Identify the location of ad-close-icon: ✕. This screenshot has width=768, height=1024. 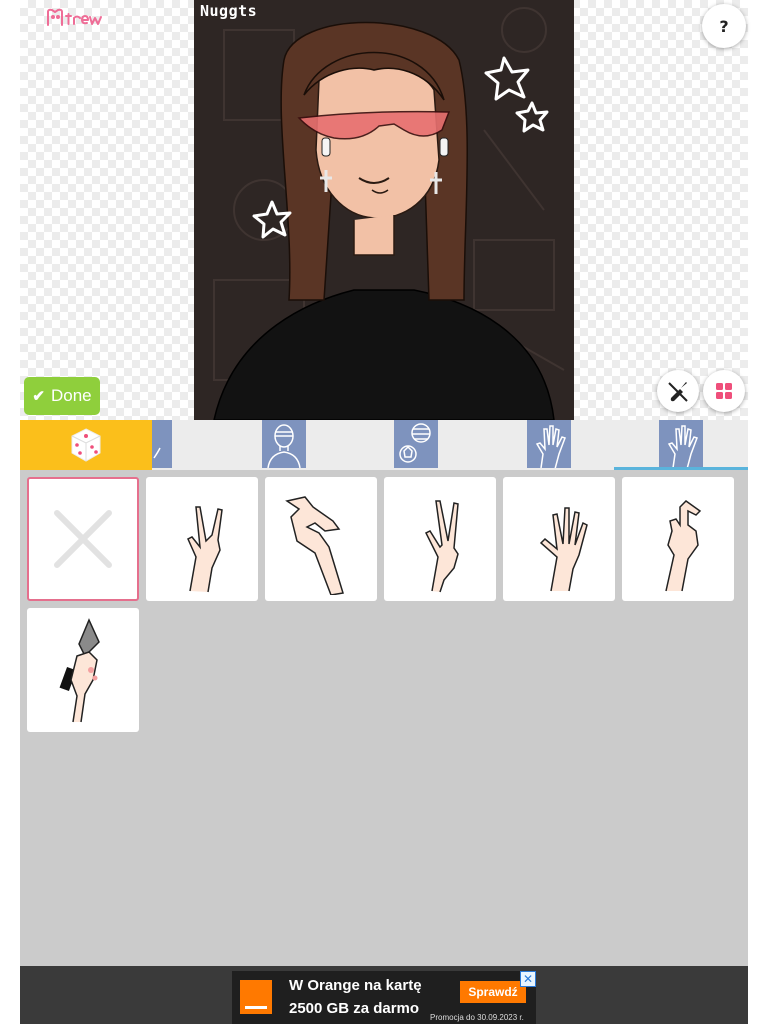
(528, 979).